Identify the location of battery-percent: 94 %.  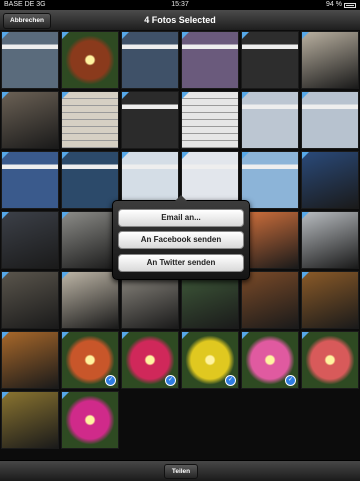
(334, 4).